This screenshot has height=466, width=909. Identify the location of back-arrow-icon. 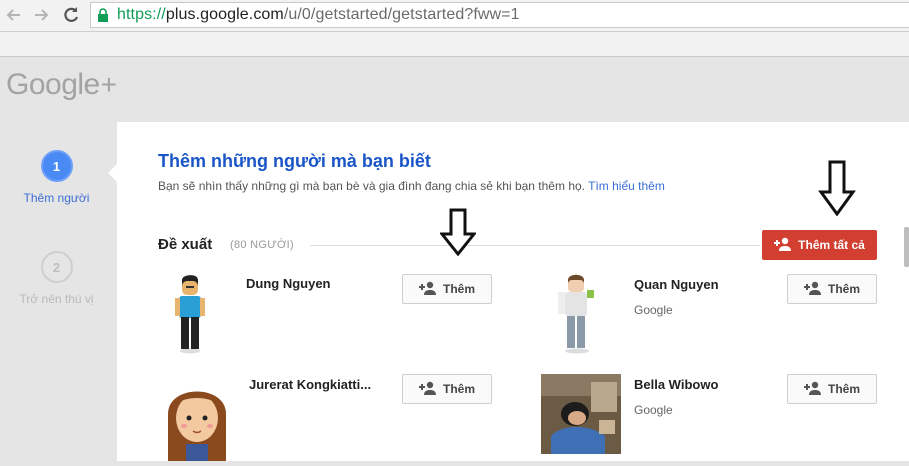
(14, 15).